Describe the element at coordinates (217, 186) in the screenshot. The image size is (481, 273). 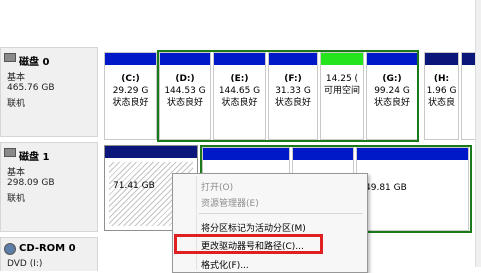
I see `menu-item-open: 打开(O)` at that location.